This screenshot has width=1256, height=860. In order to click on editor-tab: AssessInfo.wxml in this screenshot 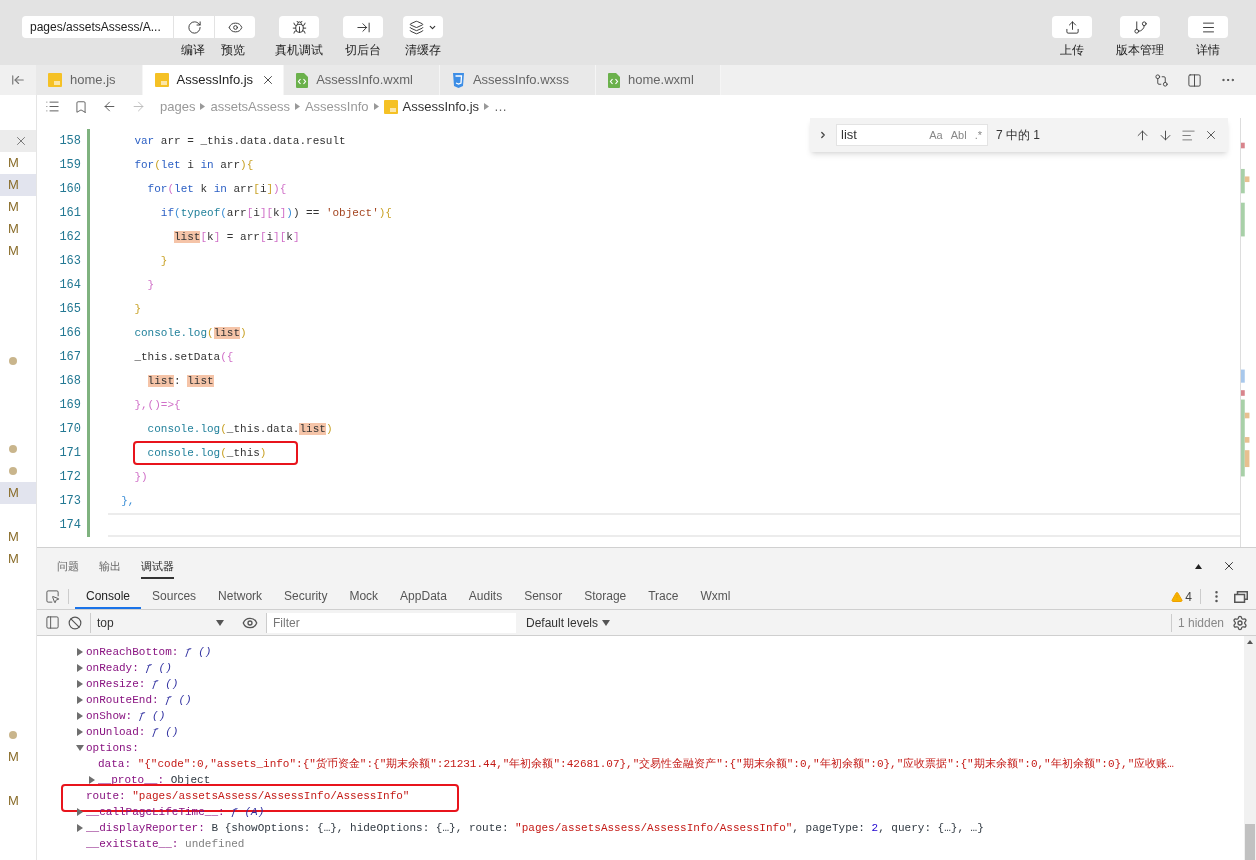, I will do `click(362, 80)`.